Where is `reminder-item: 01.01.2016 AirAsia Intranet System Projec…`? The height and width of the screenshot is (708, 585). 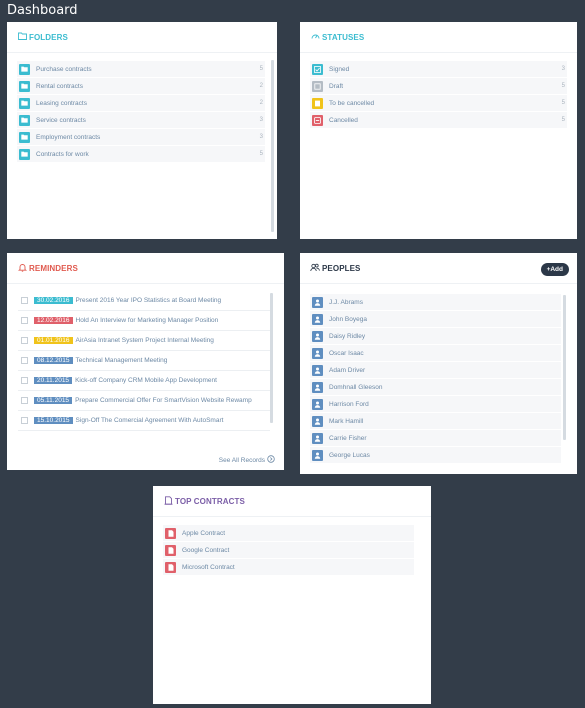
reminder-item: 01.01.2016 AirAsia Intranet System Projec… is located at coordinates (144, 341).